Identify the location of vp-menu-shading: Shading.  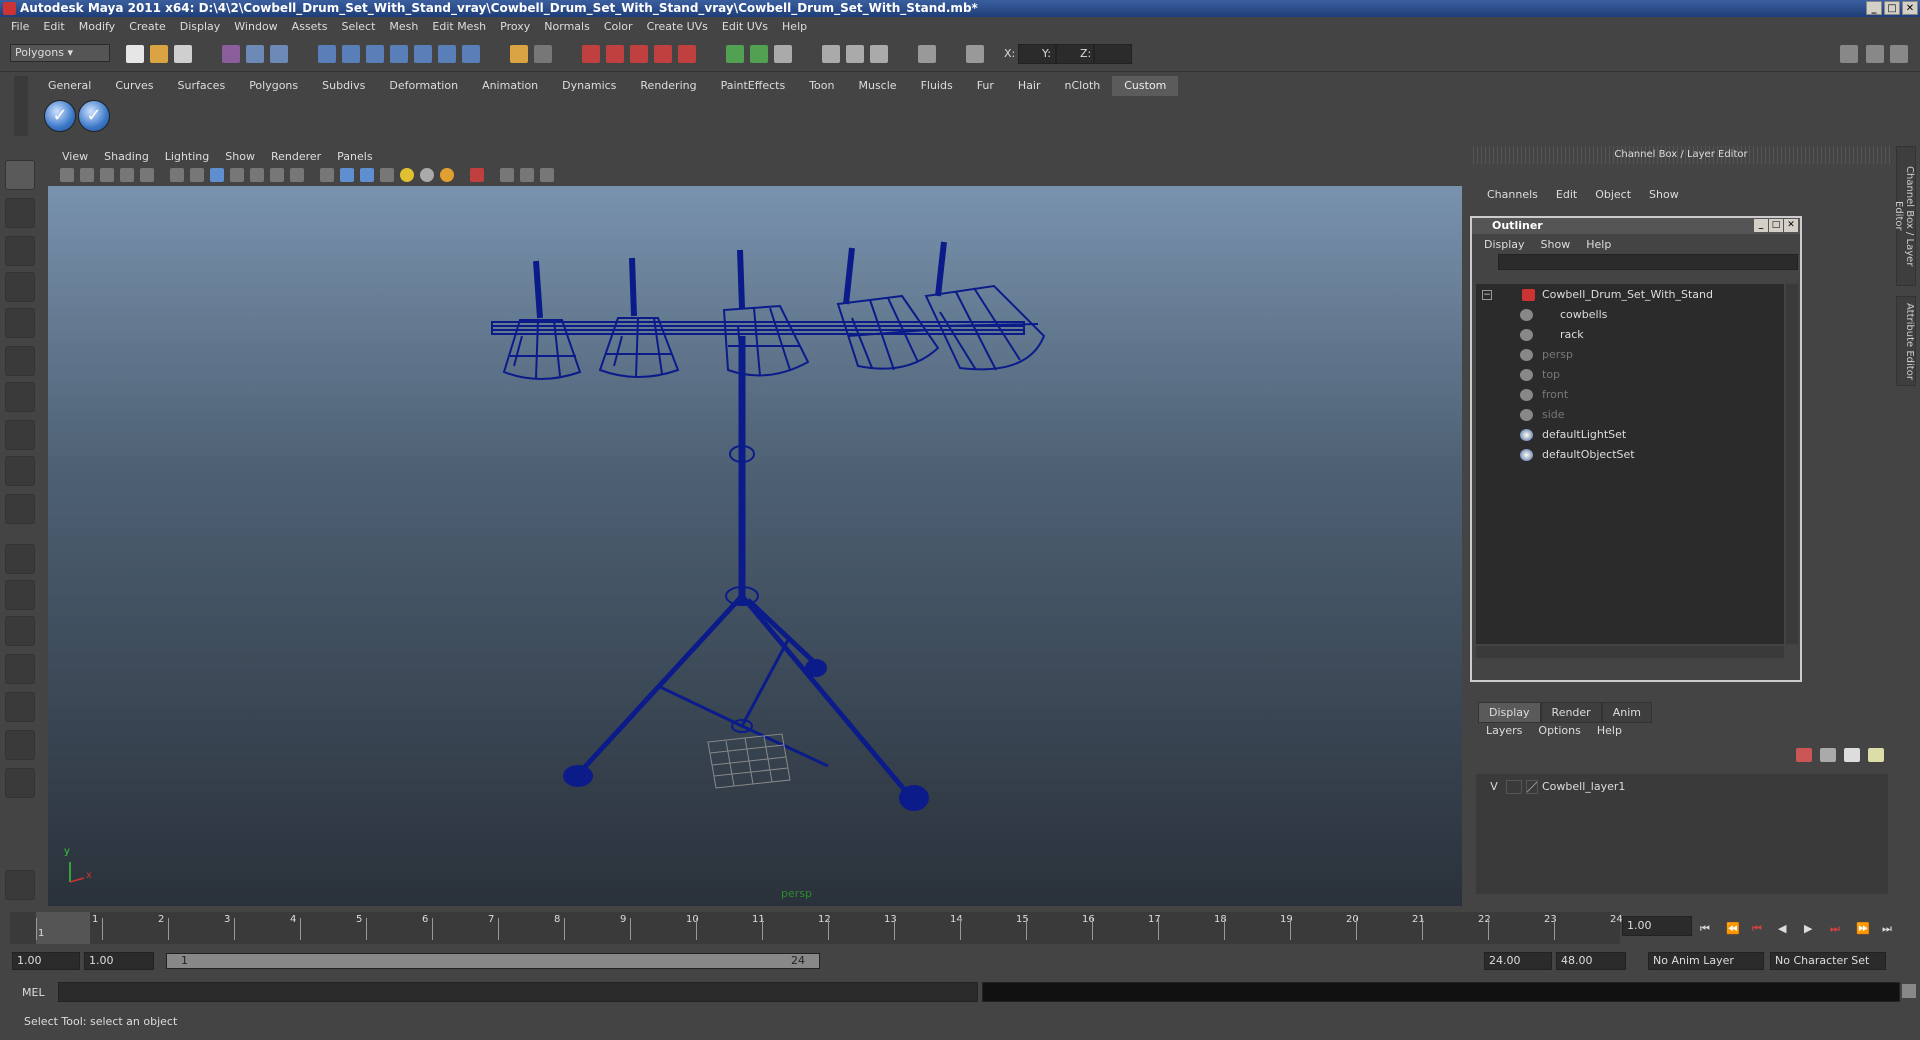
(126, 156).